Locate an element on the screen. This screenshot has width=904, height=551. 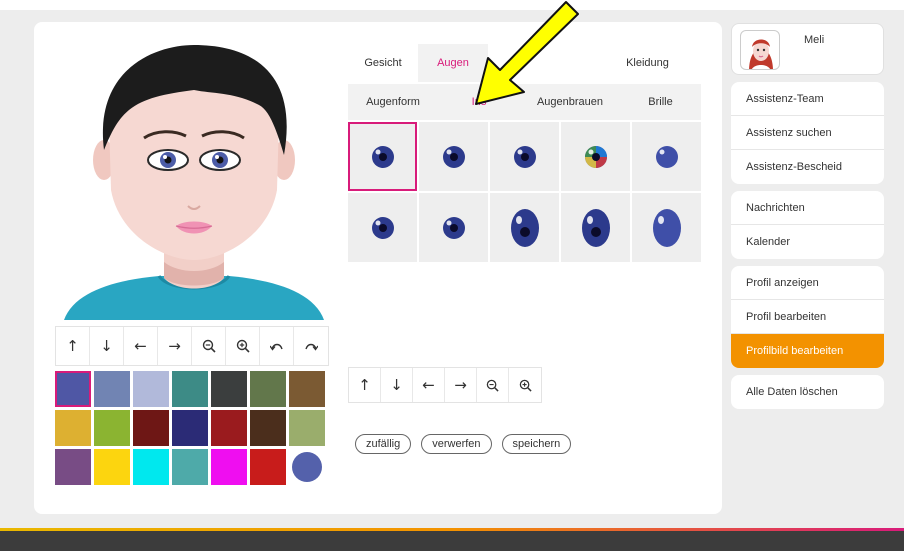
menu-item-profilbild-bearbeiten: Profilbild bearbeiten is located at coordinates (807, 351).